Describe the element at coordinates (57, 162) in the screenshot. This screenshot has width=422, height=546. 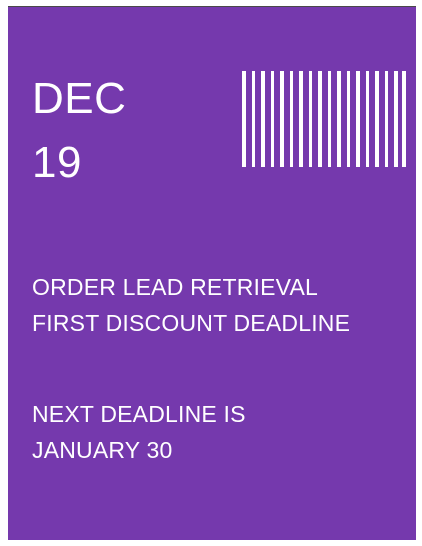
I see `date-day: 19` at that location.